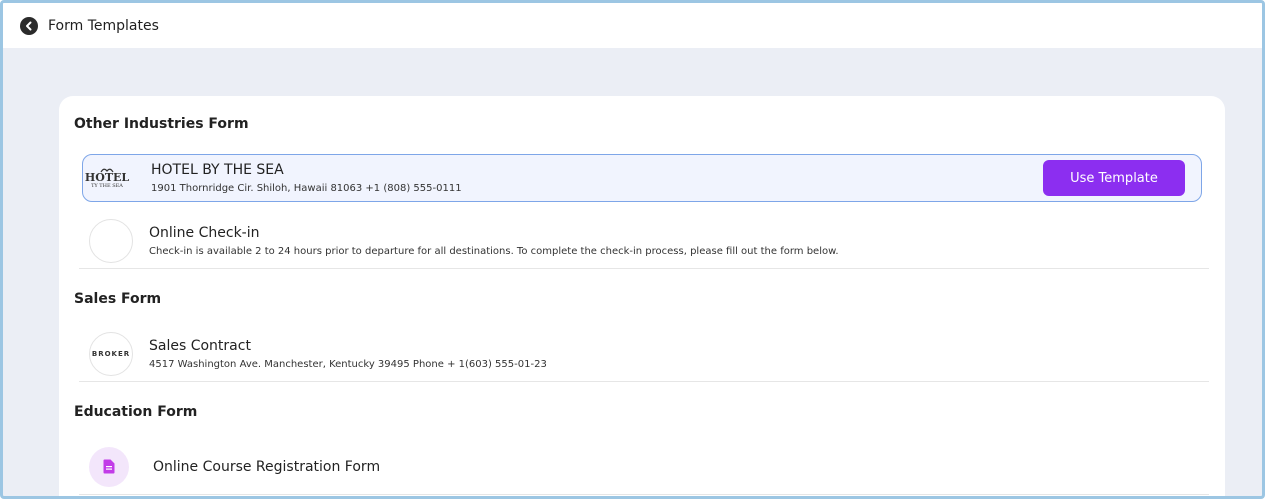 The image size is (1265, 499). Describe the element at coordinates (118, 299) in the screenshot. I see `section-title-sales: Sales Form` at that location.